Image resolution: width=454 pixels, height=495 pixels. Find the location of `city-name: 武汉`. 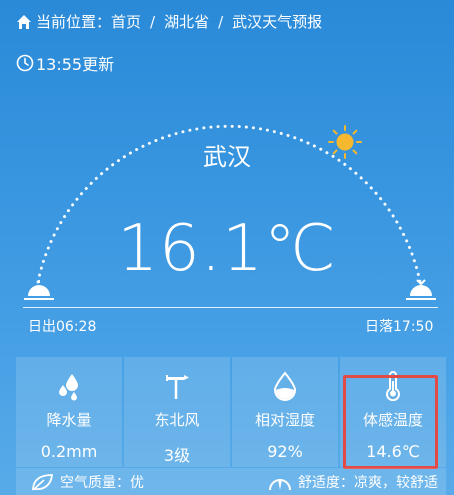

city-name: 武汉 is located at coordinates (227, 157).